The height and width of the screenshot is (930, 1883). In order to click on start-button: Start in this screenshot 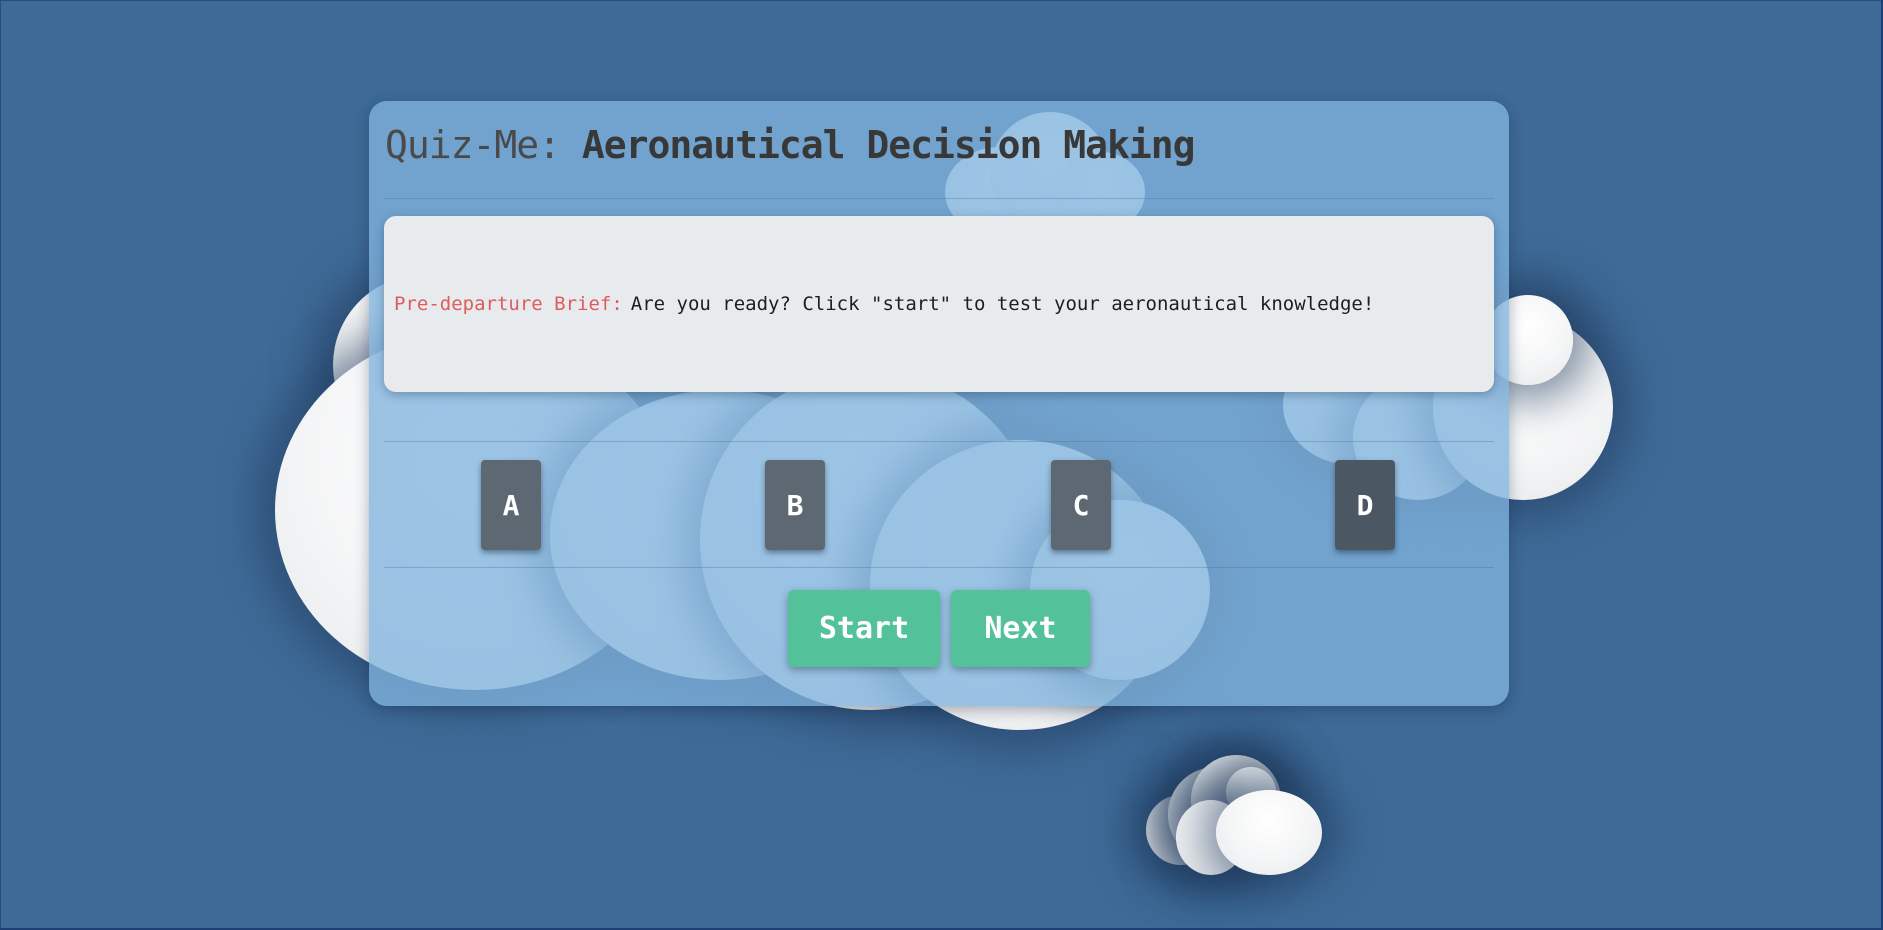, I will do `click(864, 628)`.